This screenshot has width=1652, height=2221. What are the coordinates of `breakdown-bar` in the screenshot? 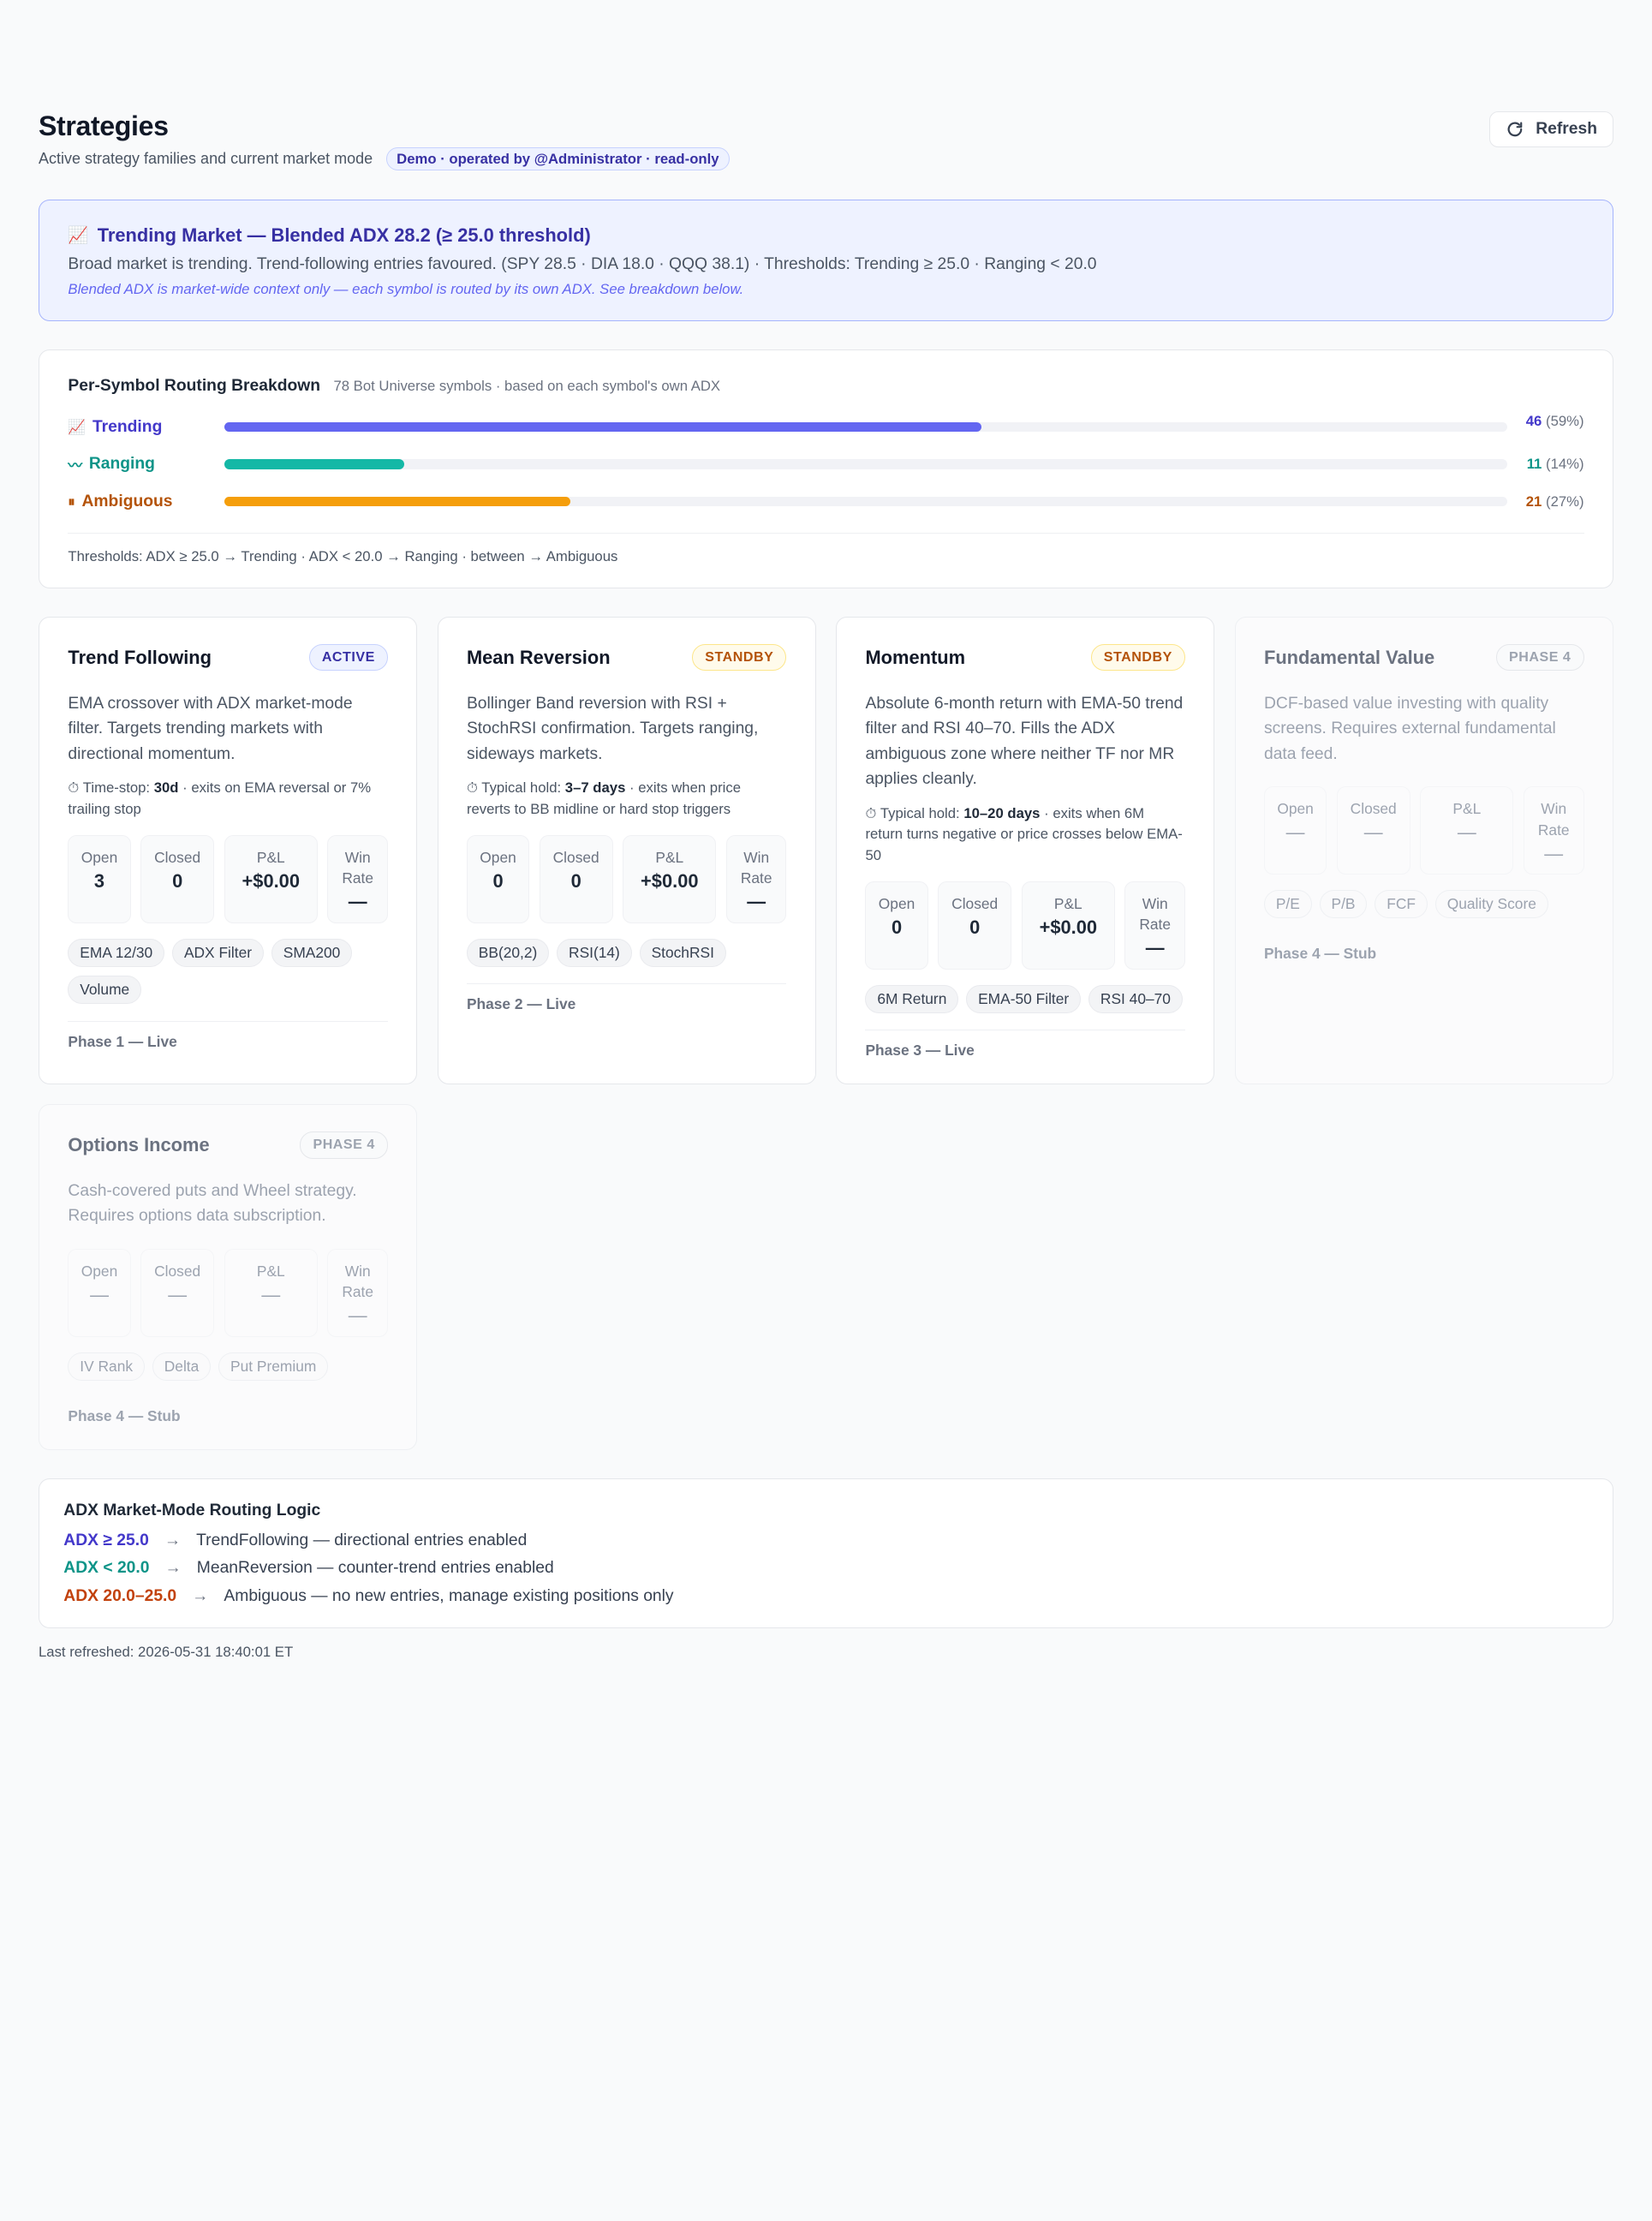 It's located at (865, 427).